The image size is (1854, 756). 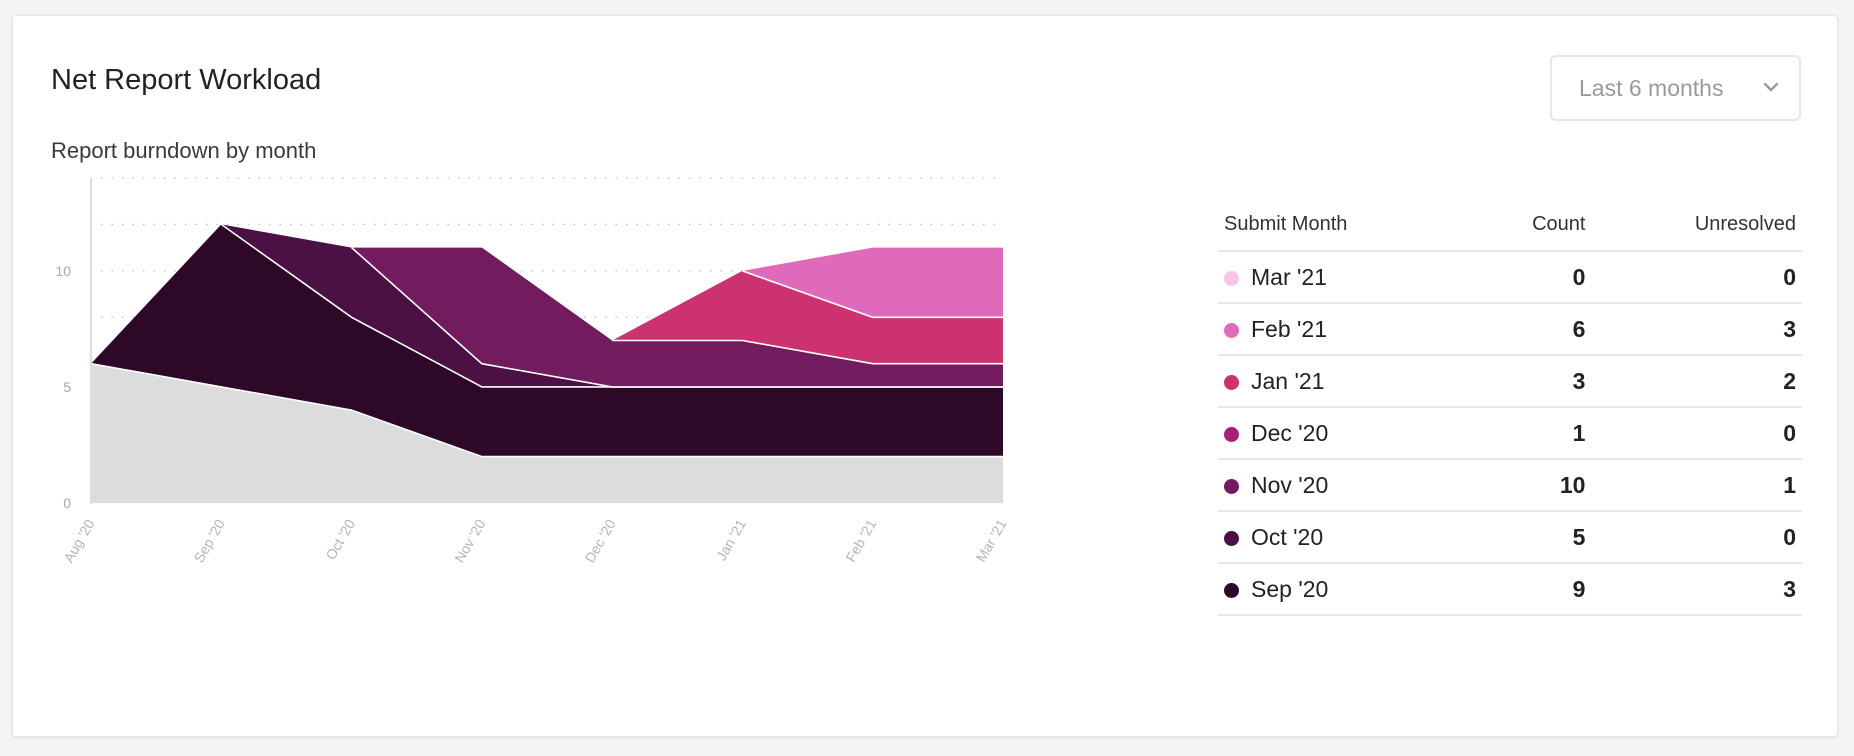 What do you see at coordinates (1344, 589) in the screenshot?
I see `month-cell: Sep '20` at bounding box center [1344, 589].